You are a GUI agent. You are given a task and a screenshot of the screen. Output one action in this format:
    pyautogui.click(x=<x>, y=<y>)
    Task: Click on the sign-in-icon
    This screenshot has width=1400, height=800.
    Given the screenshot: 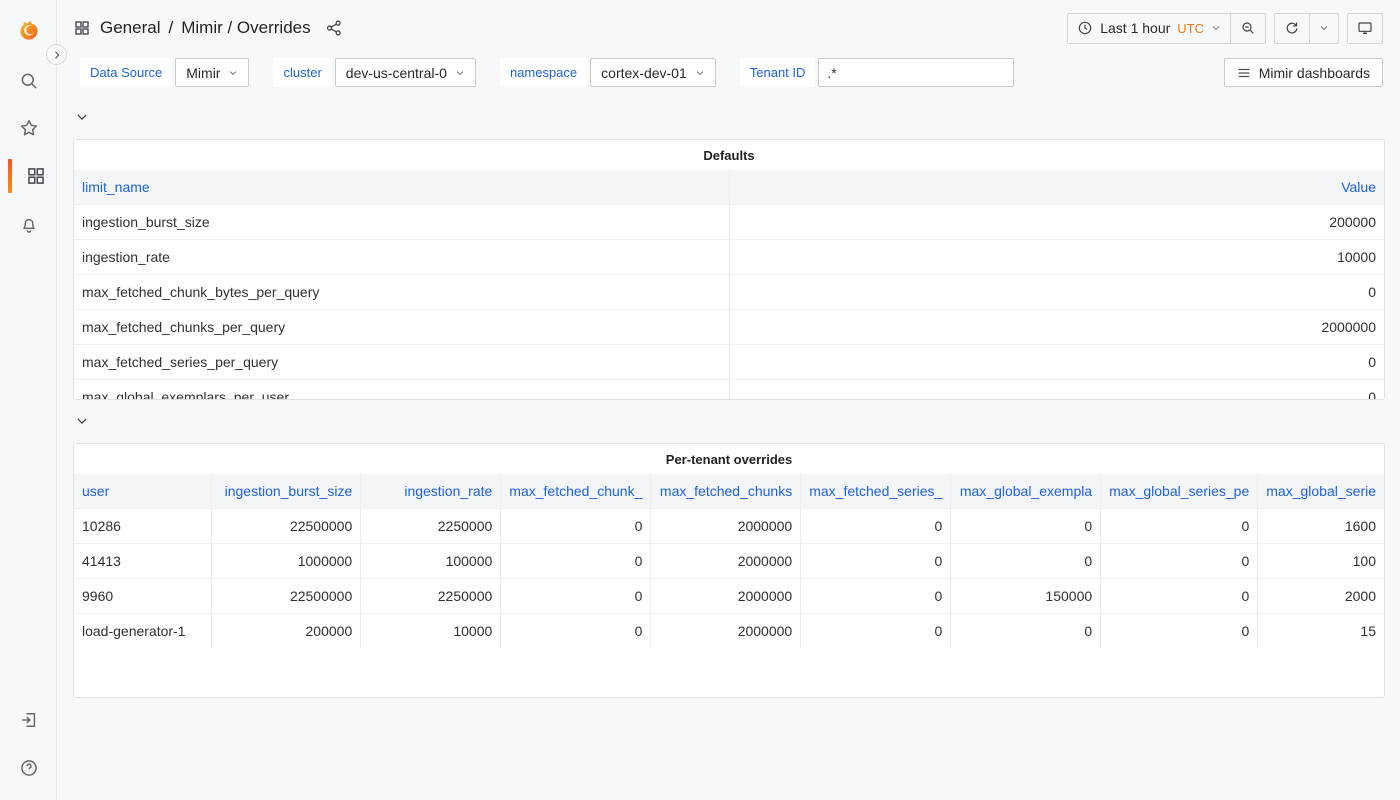 What is the action you would take?
    pyautogui.click(x=28, y=720)
    